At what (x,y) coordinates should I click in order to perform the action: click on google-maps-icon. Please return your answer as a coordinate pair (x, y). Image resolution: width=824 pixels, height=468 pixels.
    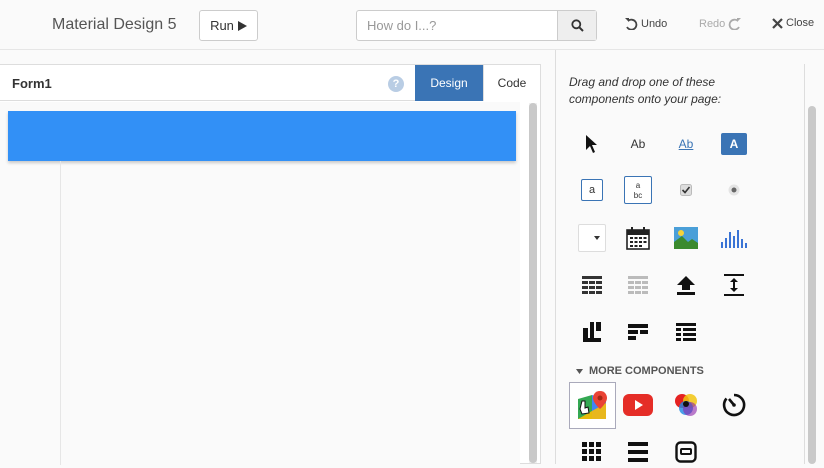
    Looking at the image, I should click on (592, 404).